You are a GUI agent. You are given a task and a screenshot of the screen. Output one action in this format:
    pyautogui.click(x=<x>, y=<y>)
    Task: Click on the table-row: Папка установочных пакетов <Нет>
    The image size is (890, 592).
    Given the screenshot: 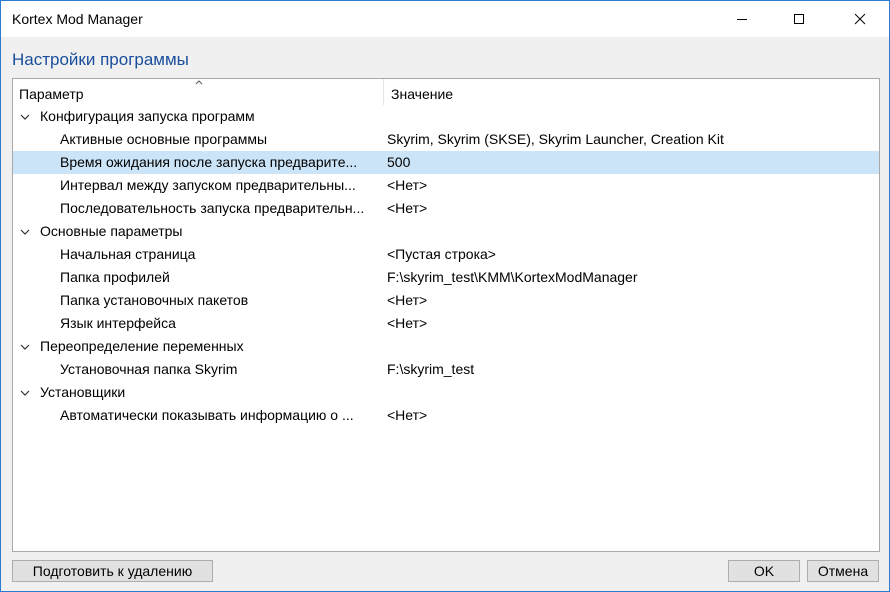 What is the action you would take?
    pyautogui.click(x=446, y=300)
    